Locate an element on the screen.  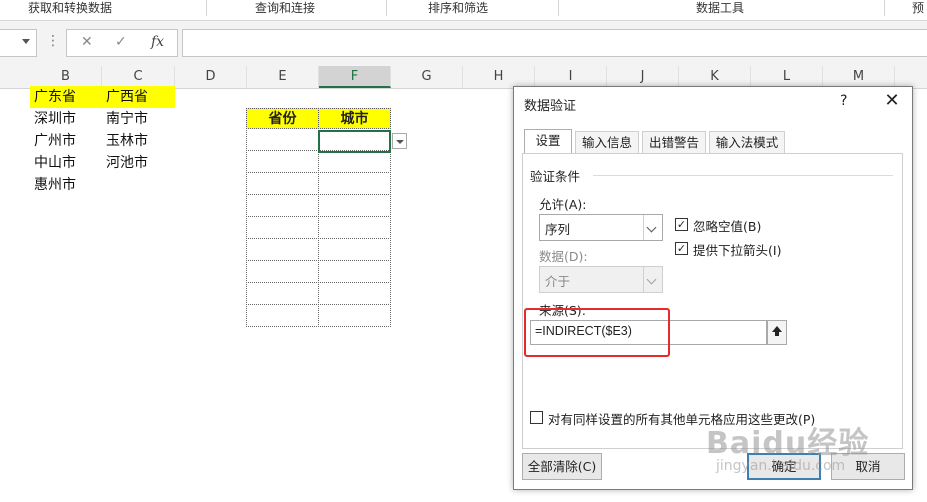
table-header-city: 城市 is located at coordinates (354, 118).